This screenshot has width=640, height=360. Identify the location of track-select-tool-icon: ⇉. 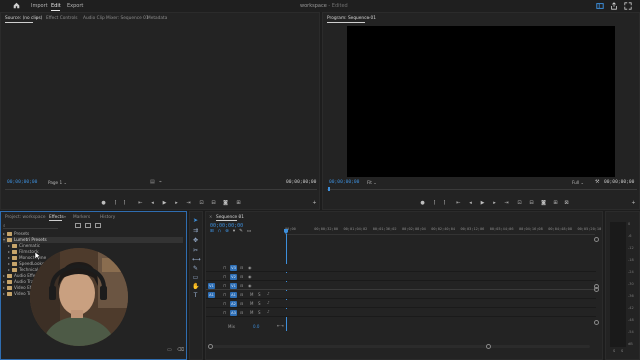
(195, 230).